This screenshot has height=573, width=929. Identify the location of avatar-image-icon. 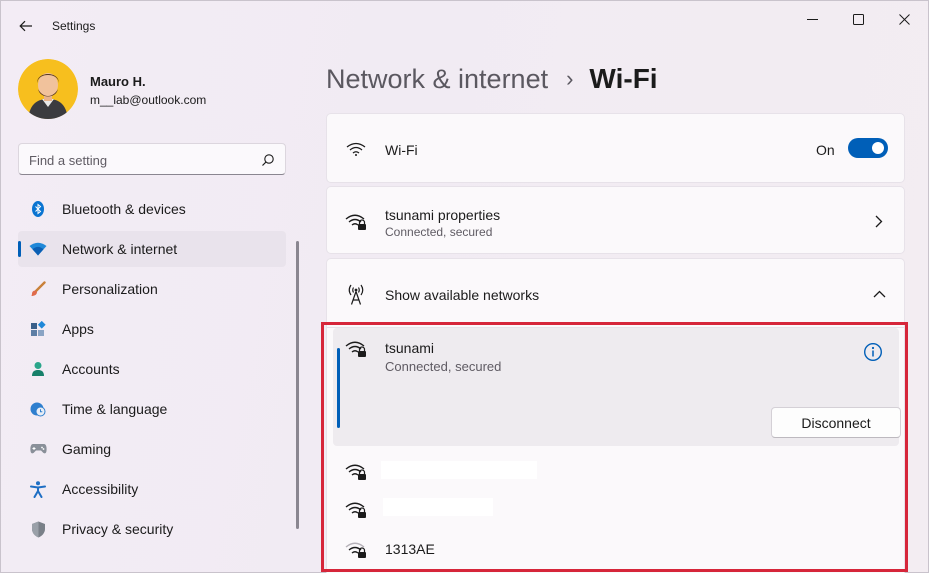
(48, 89).